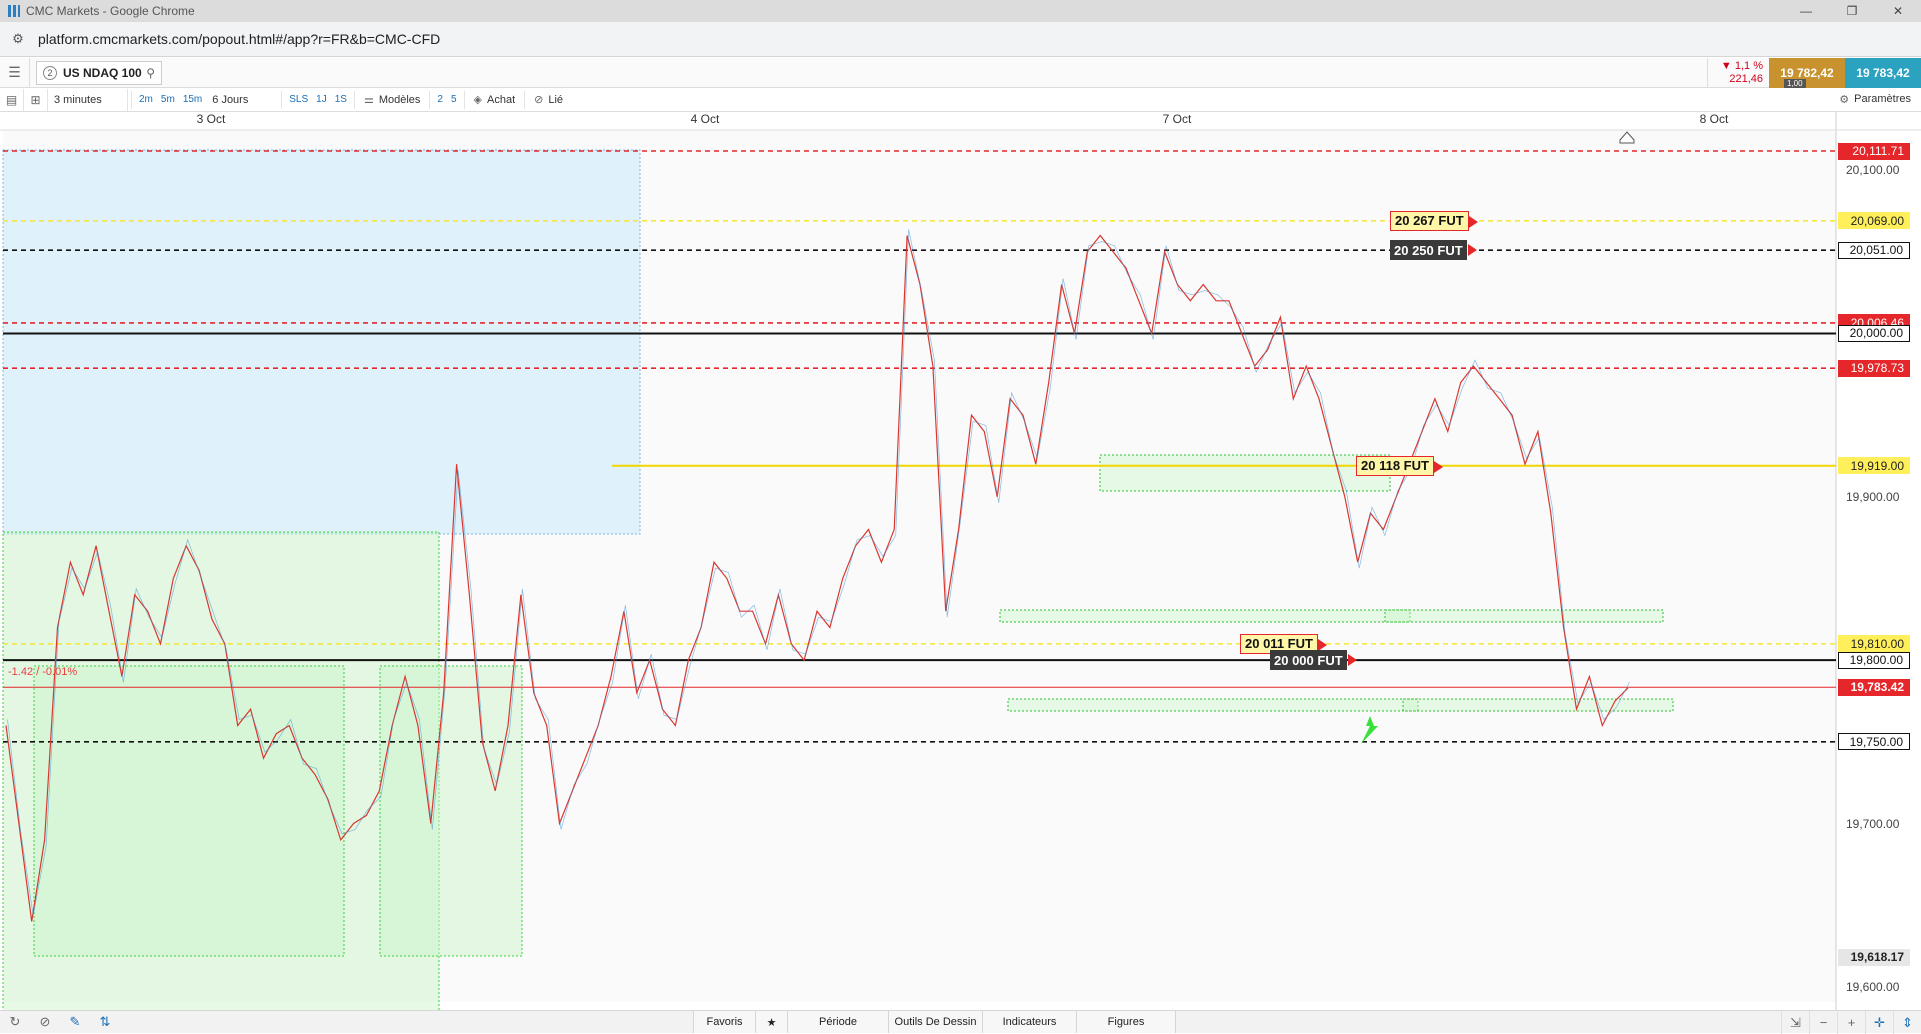 This screenshot has width=1921, height=1034. I want to click on price-level-label: 20,000.00, so click(1874, 333).